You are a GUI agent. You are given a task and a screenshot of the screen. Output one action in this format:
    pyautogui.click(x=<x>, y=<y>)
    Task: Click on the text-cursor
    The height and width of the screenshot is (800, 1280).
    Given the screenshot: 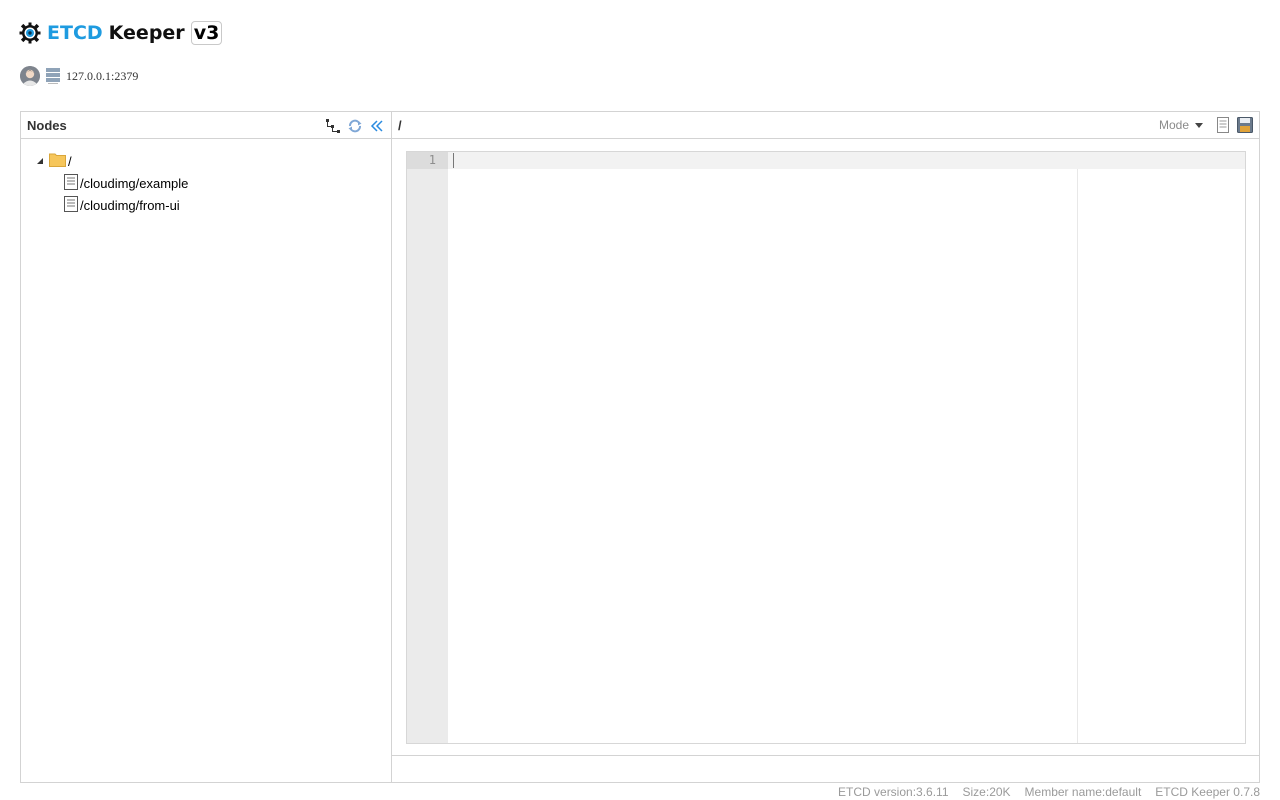 What is the action you would take?
    pyautogui.click(x=453, y=160)
    